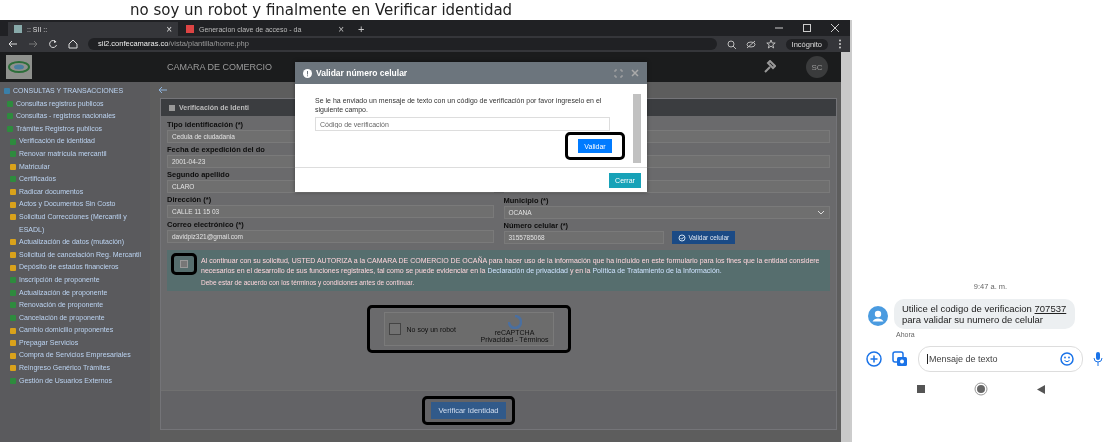 This screenshot has width=1109, height=442. Describe the element at coordinates (219, 67) in the screenshot. I see `header-title: CAMARA DE COMERCIO` at that location.